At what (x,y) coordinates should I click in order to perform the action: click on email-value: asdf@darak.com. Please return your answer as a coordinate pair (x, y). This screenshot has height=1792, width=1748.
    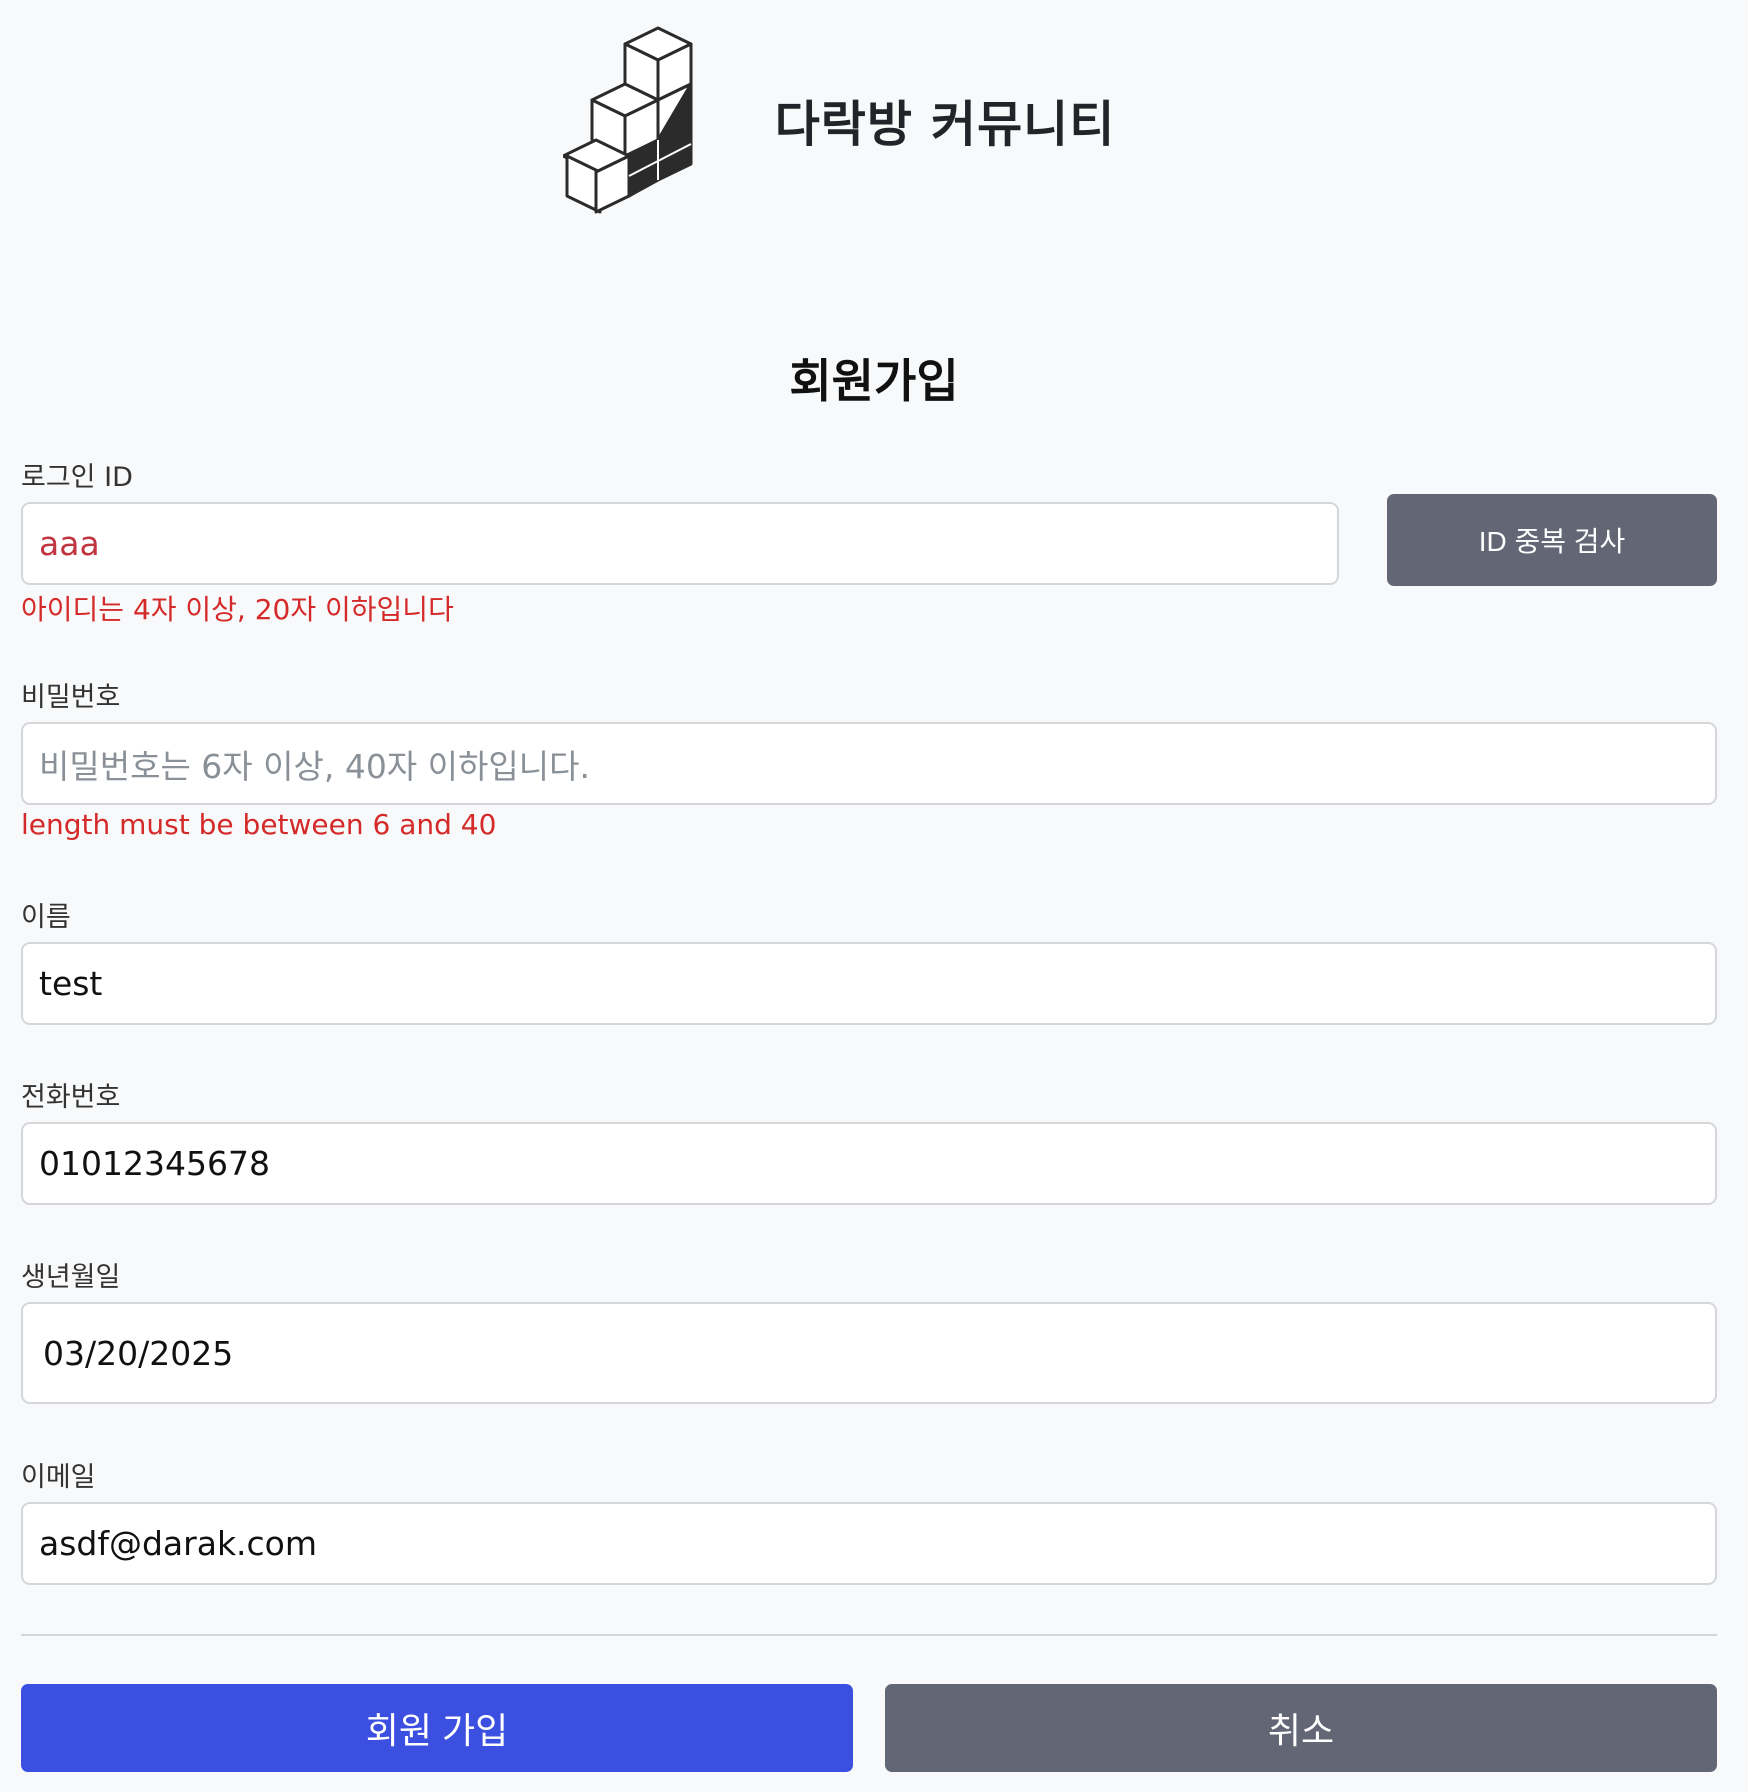
    Looking at the image, I should click on (178, 1543).